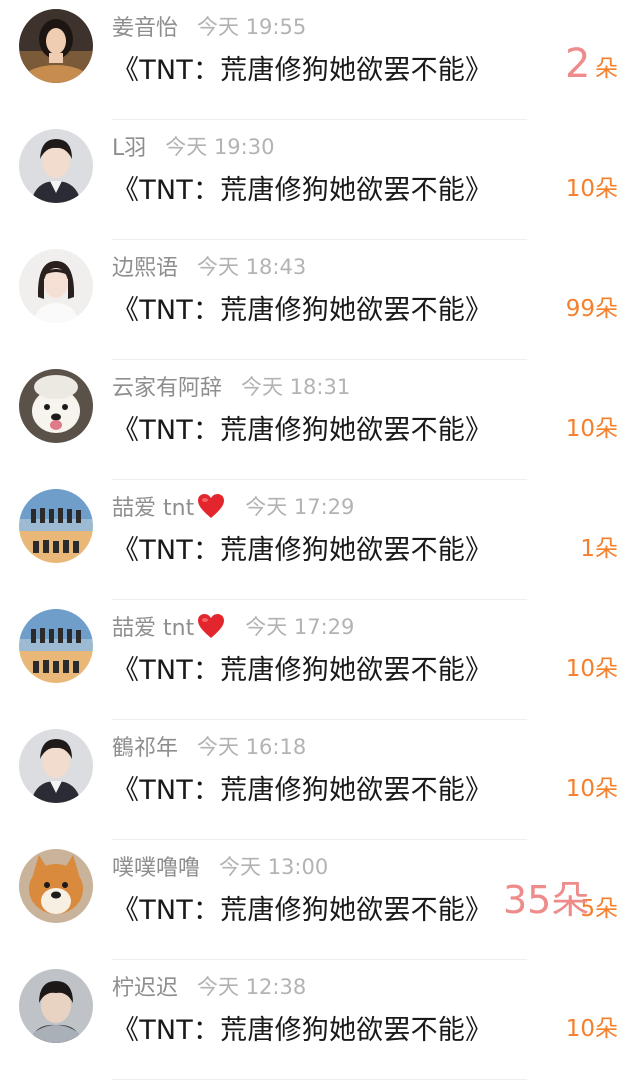  I want to click on timestamp: 今天 19:30, so click(220, 147).